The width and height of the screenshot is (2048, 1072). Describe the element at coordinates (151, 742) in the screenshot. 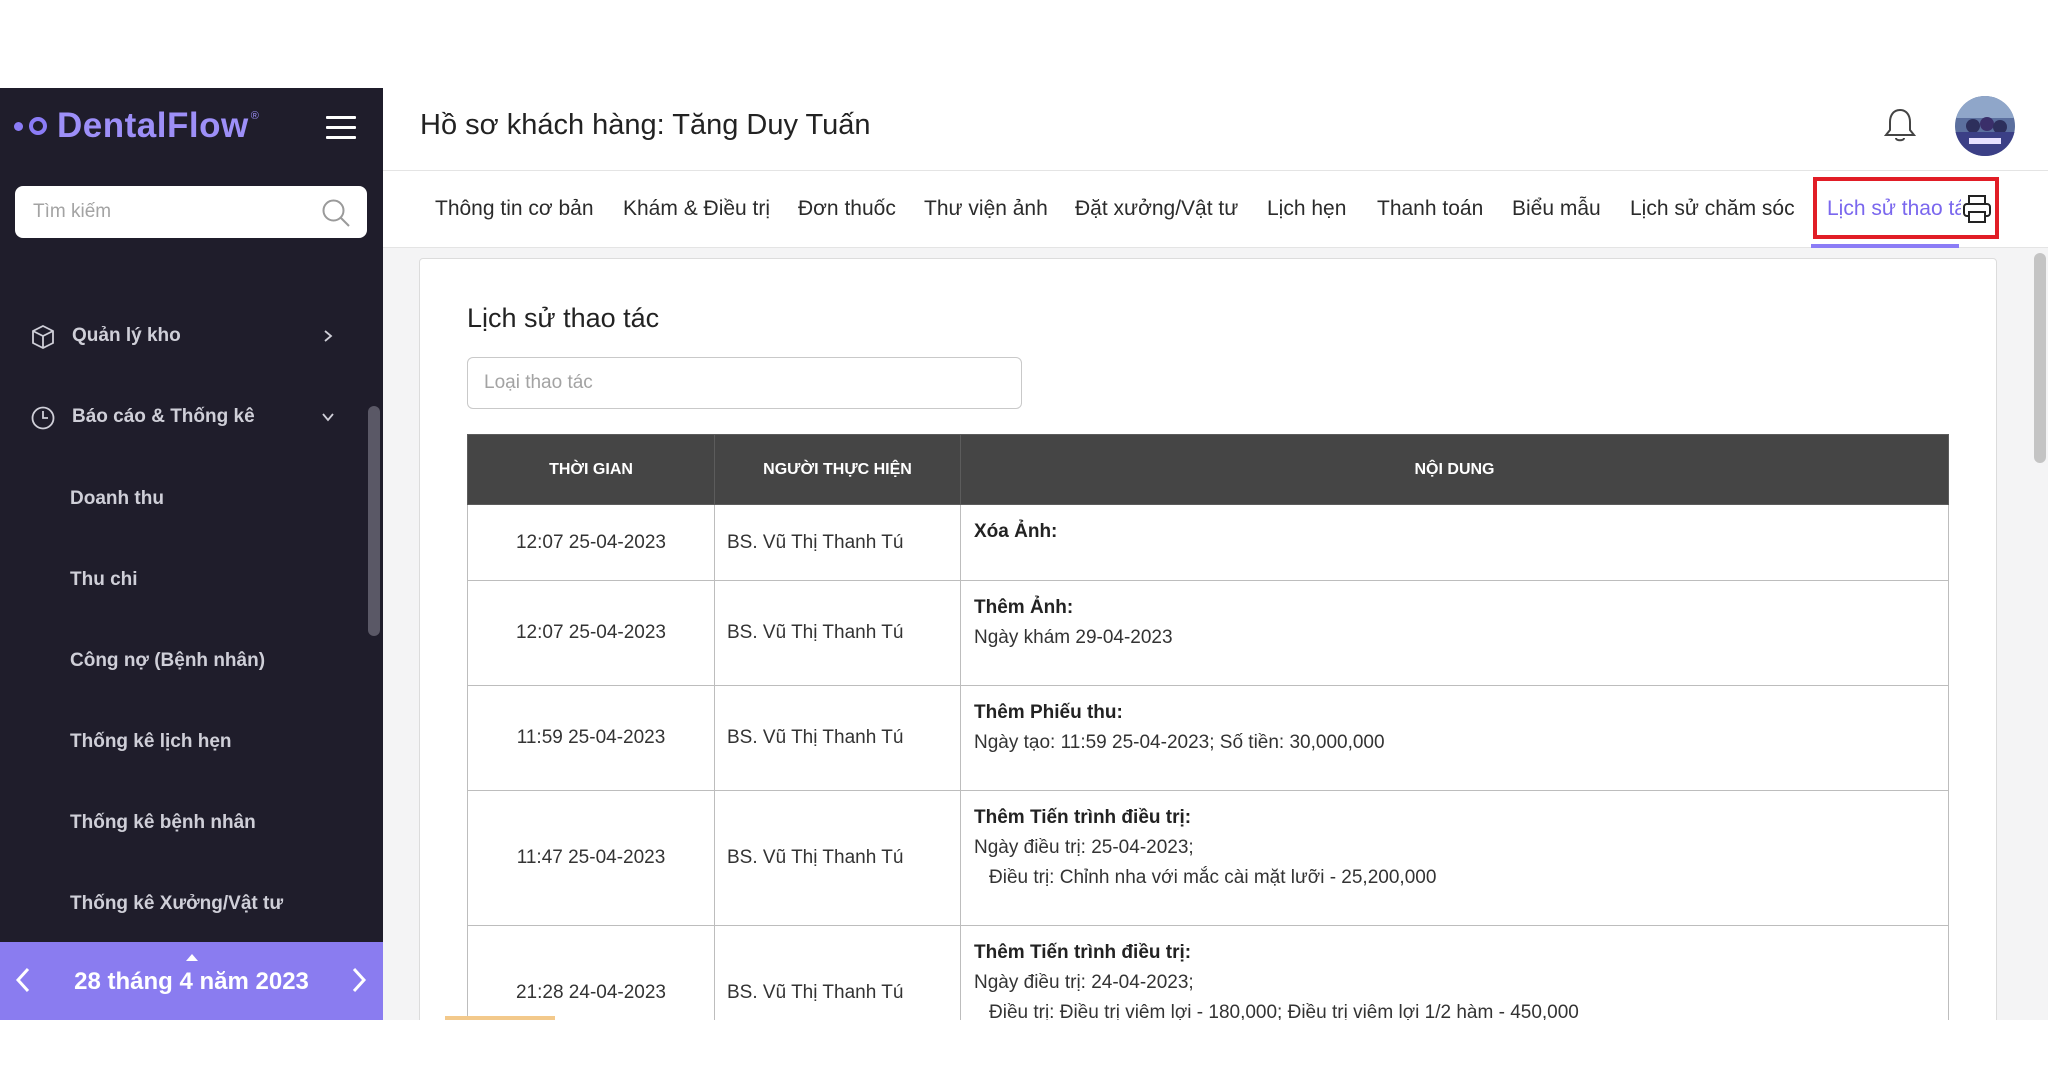

I see `sidebar-subitem-thong-ke-lich-hen: Thống kê lịch hẹn` at that location.